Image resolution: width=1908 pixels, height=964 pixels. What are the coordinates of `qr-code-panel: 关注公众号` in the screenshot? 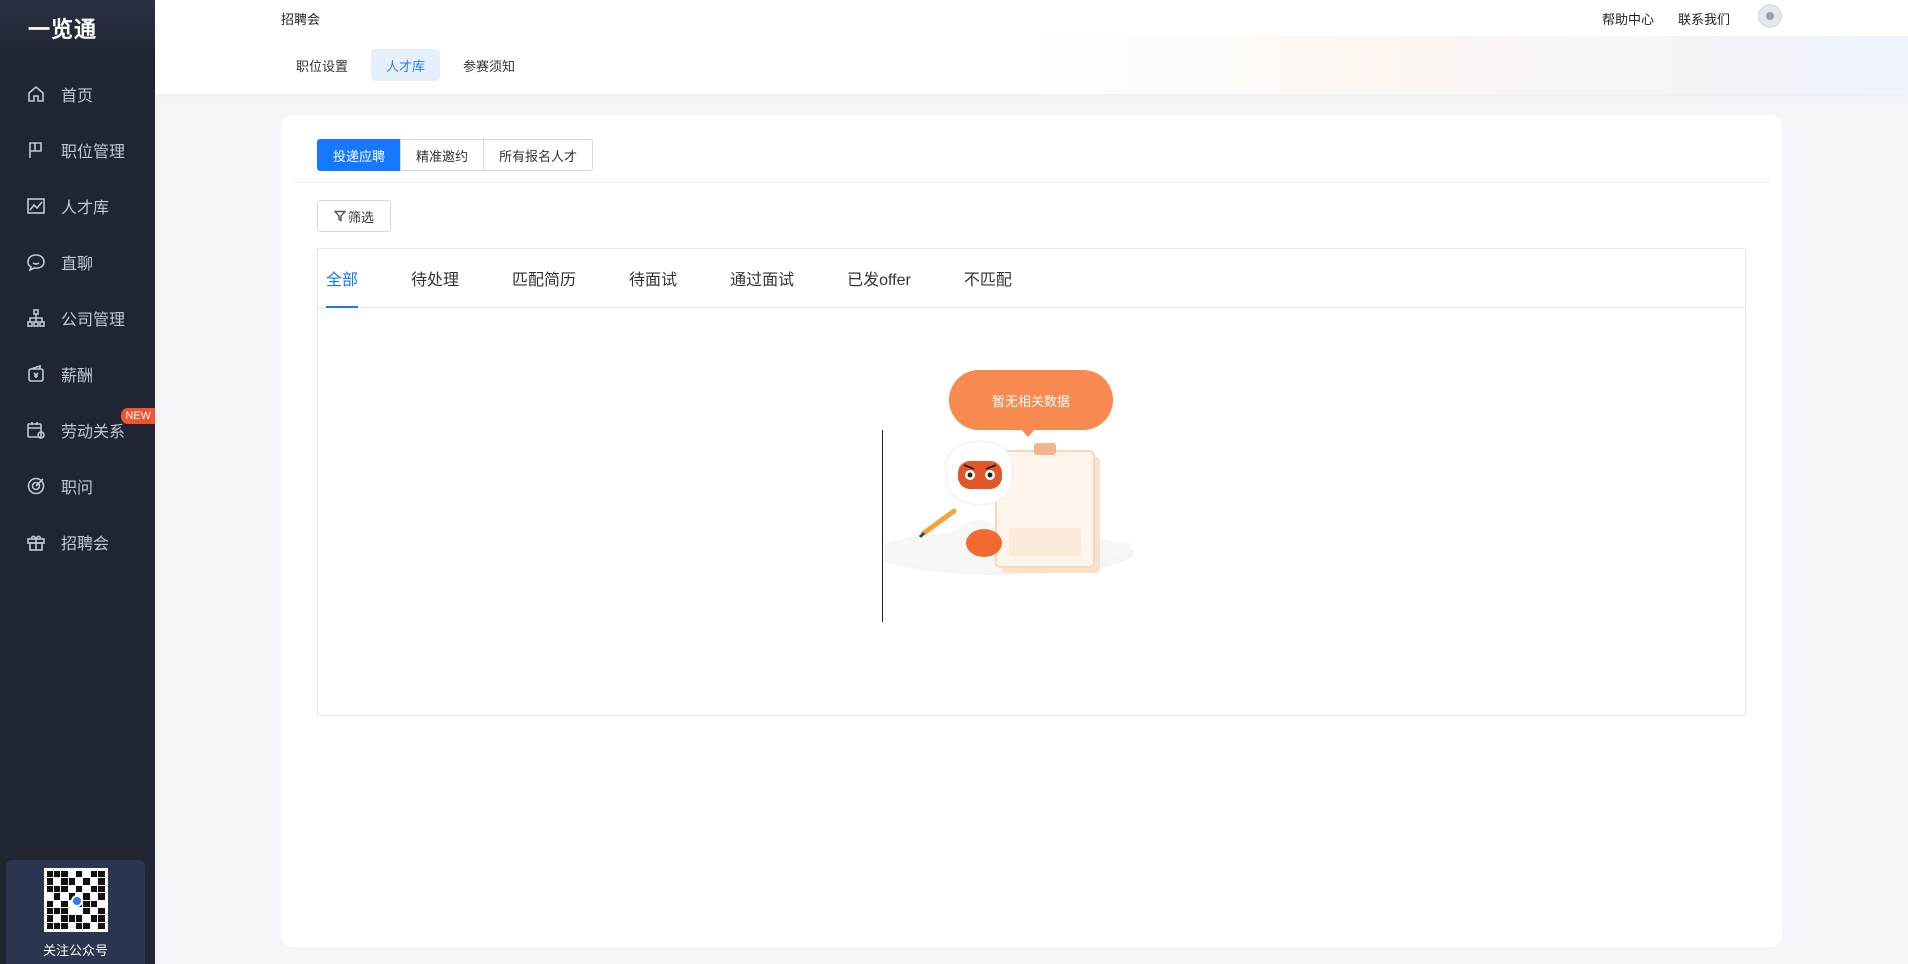 It's located at (75, 912).